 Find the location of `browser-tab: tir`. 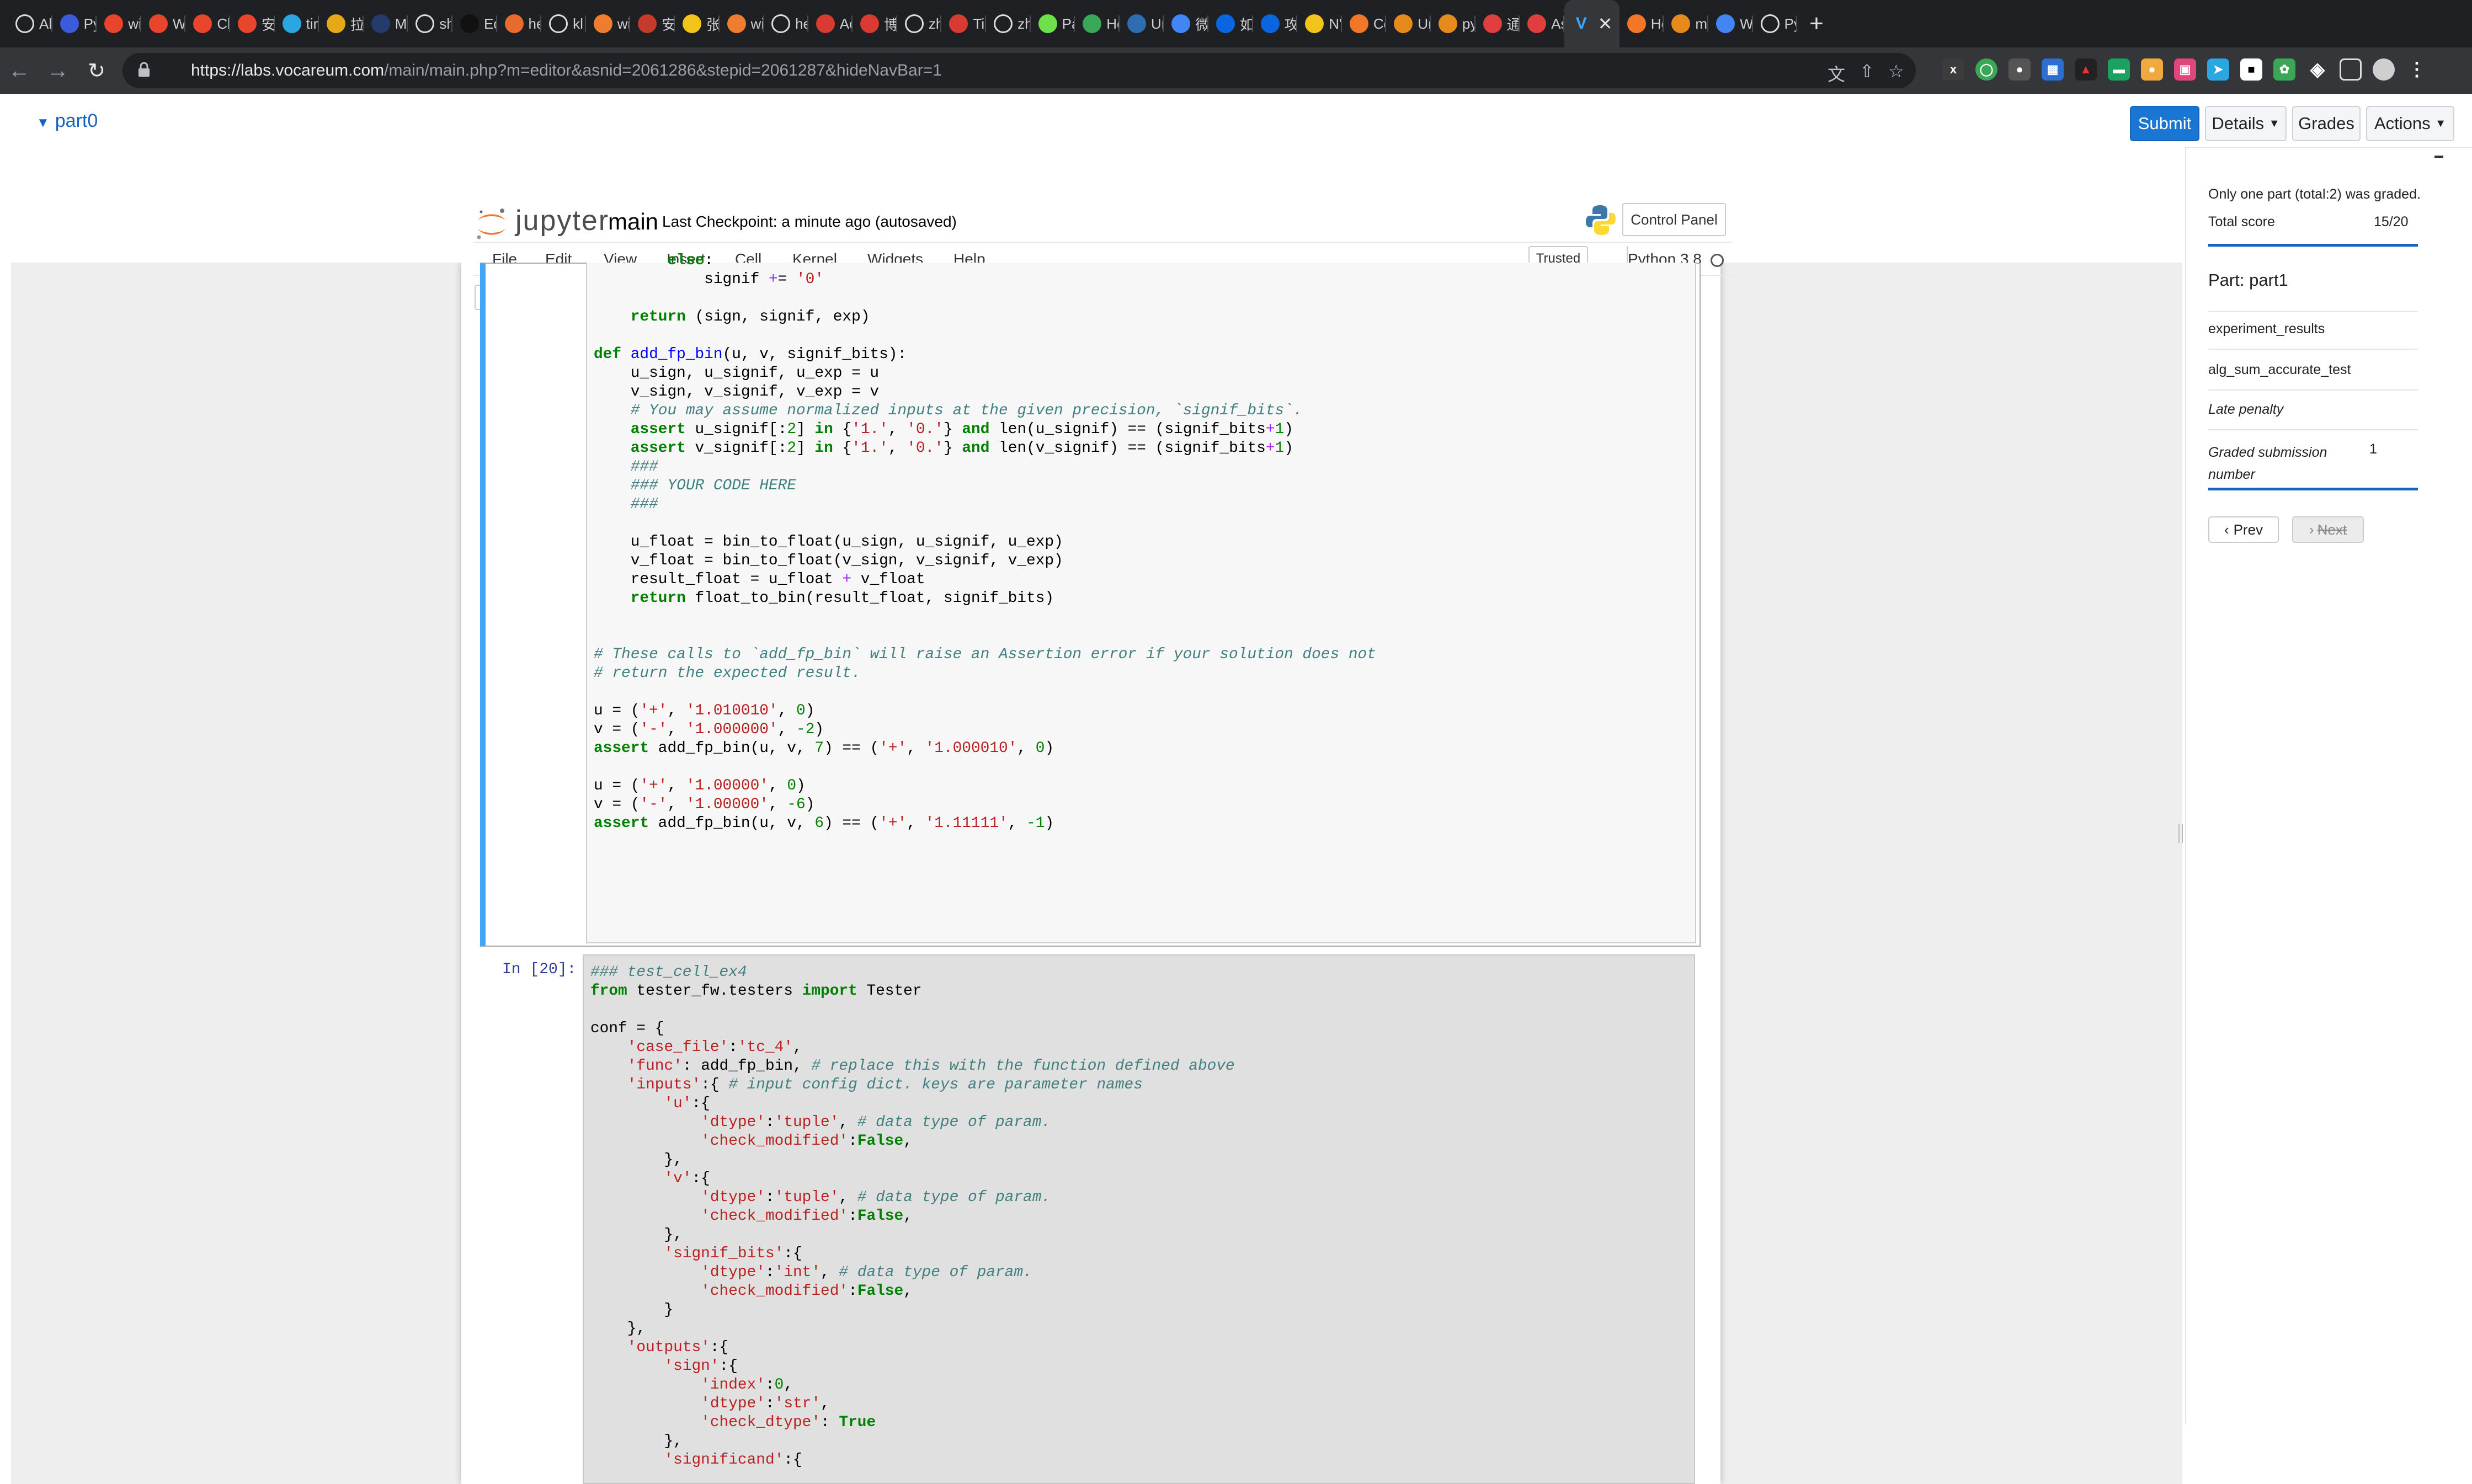

browser-tab: tir is located at coordinates (297, 24).